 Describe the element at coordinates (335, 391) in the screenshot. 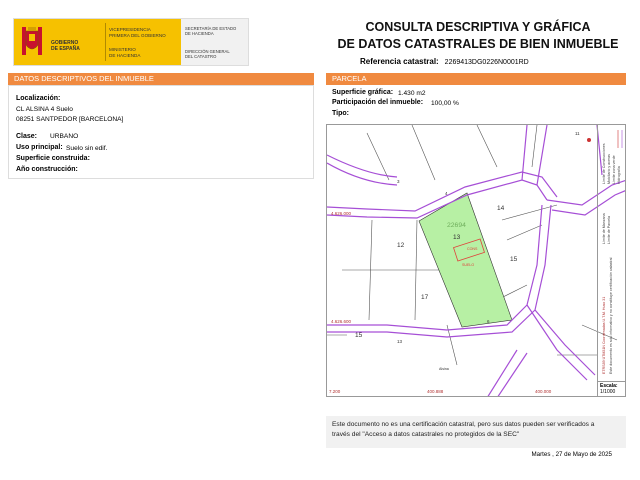

I see `coord-x0-label: 7.200` at that location.